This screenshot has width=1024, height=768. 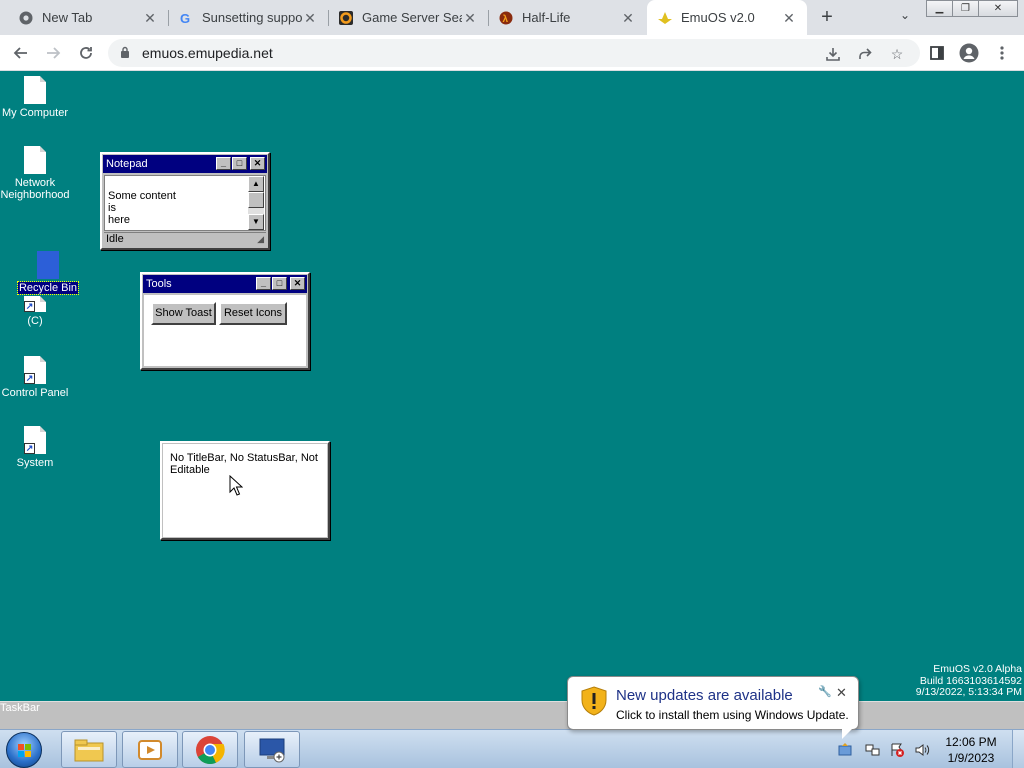 What do you see at coordinates (35, 370) in the screenshot?
I see `control-panel-icon: ↗` at bounding box center [35, 370].